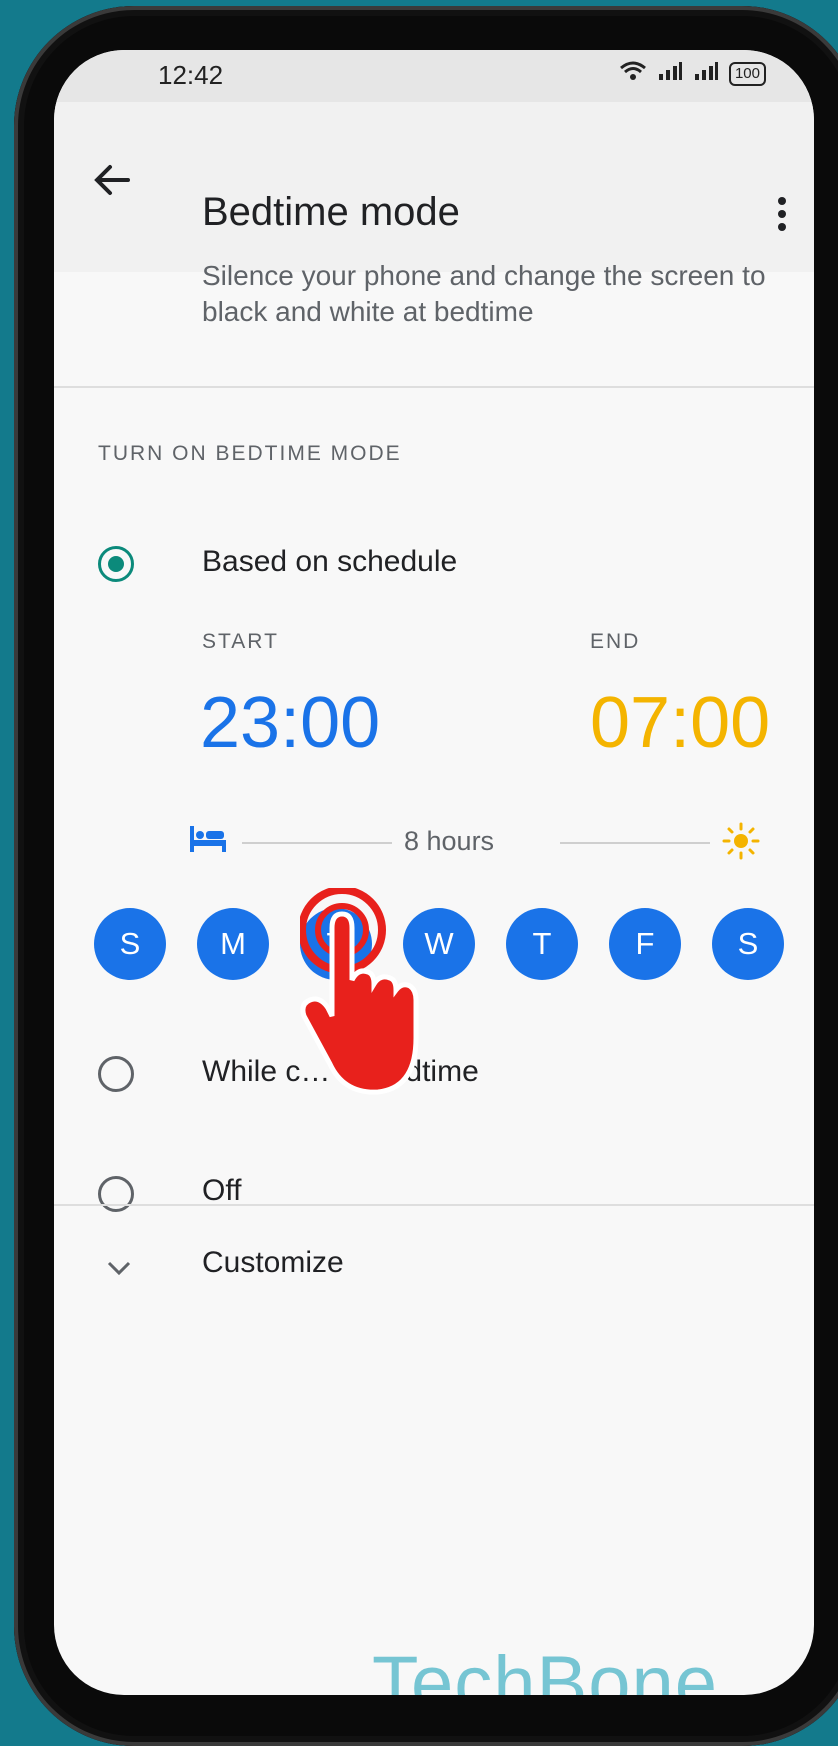 Image resolution: width=838 pixels, height=1746 pixels. What do you see at coordinates (692, 74) in the screenshot?
I see `status-icons: 100` at bounding box center [692, 74].